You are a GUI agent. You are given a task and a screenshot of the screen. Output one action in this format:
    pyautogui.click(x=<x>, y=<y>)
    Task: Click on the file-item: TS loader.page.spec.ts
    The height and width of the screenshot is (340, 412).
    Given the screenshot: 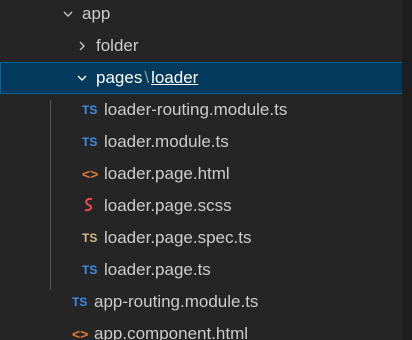 What is the action you would take?
    pyautogui.click(x=201, y=238)
    